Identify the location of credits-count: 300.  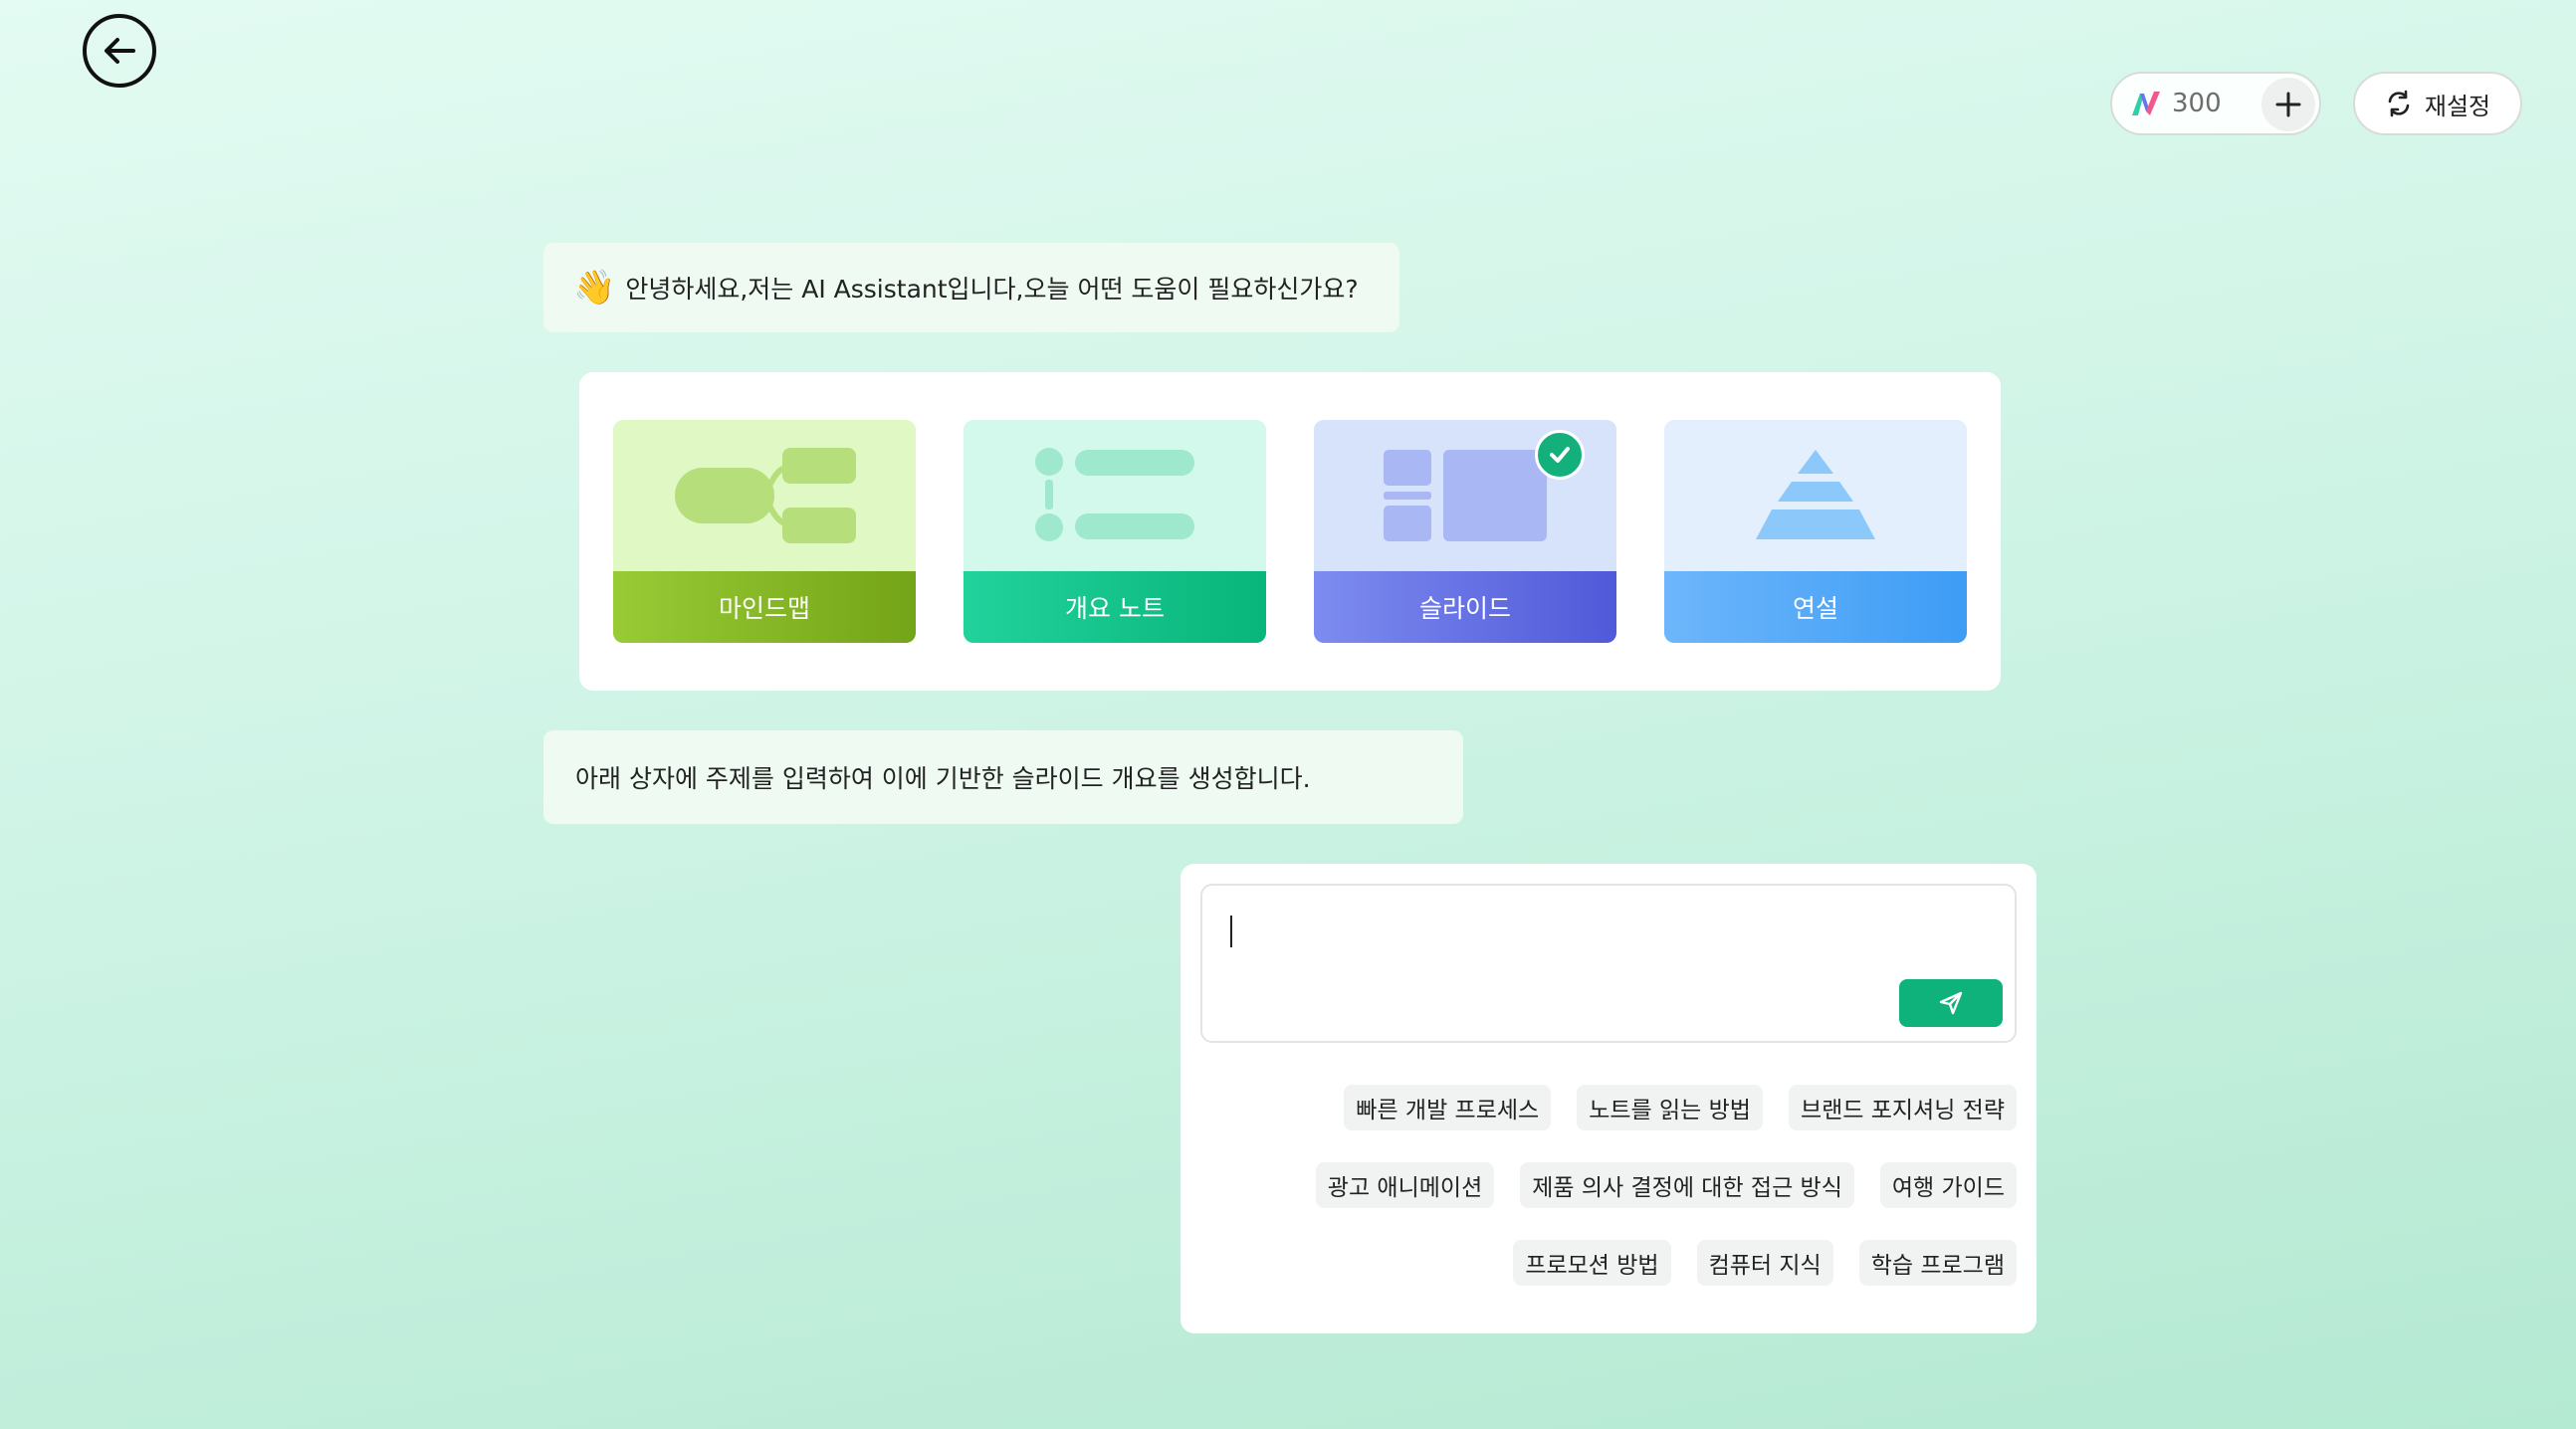
(2197, 103).